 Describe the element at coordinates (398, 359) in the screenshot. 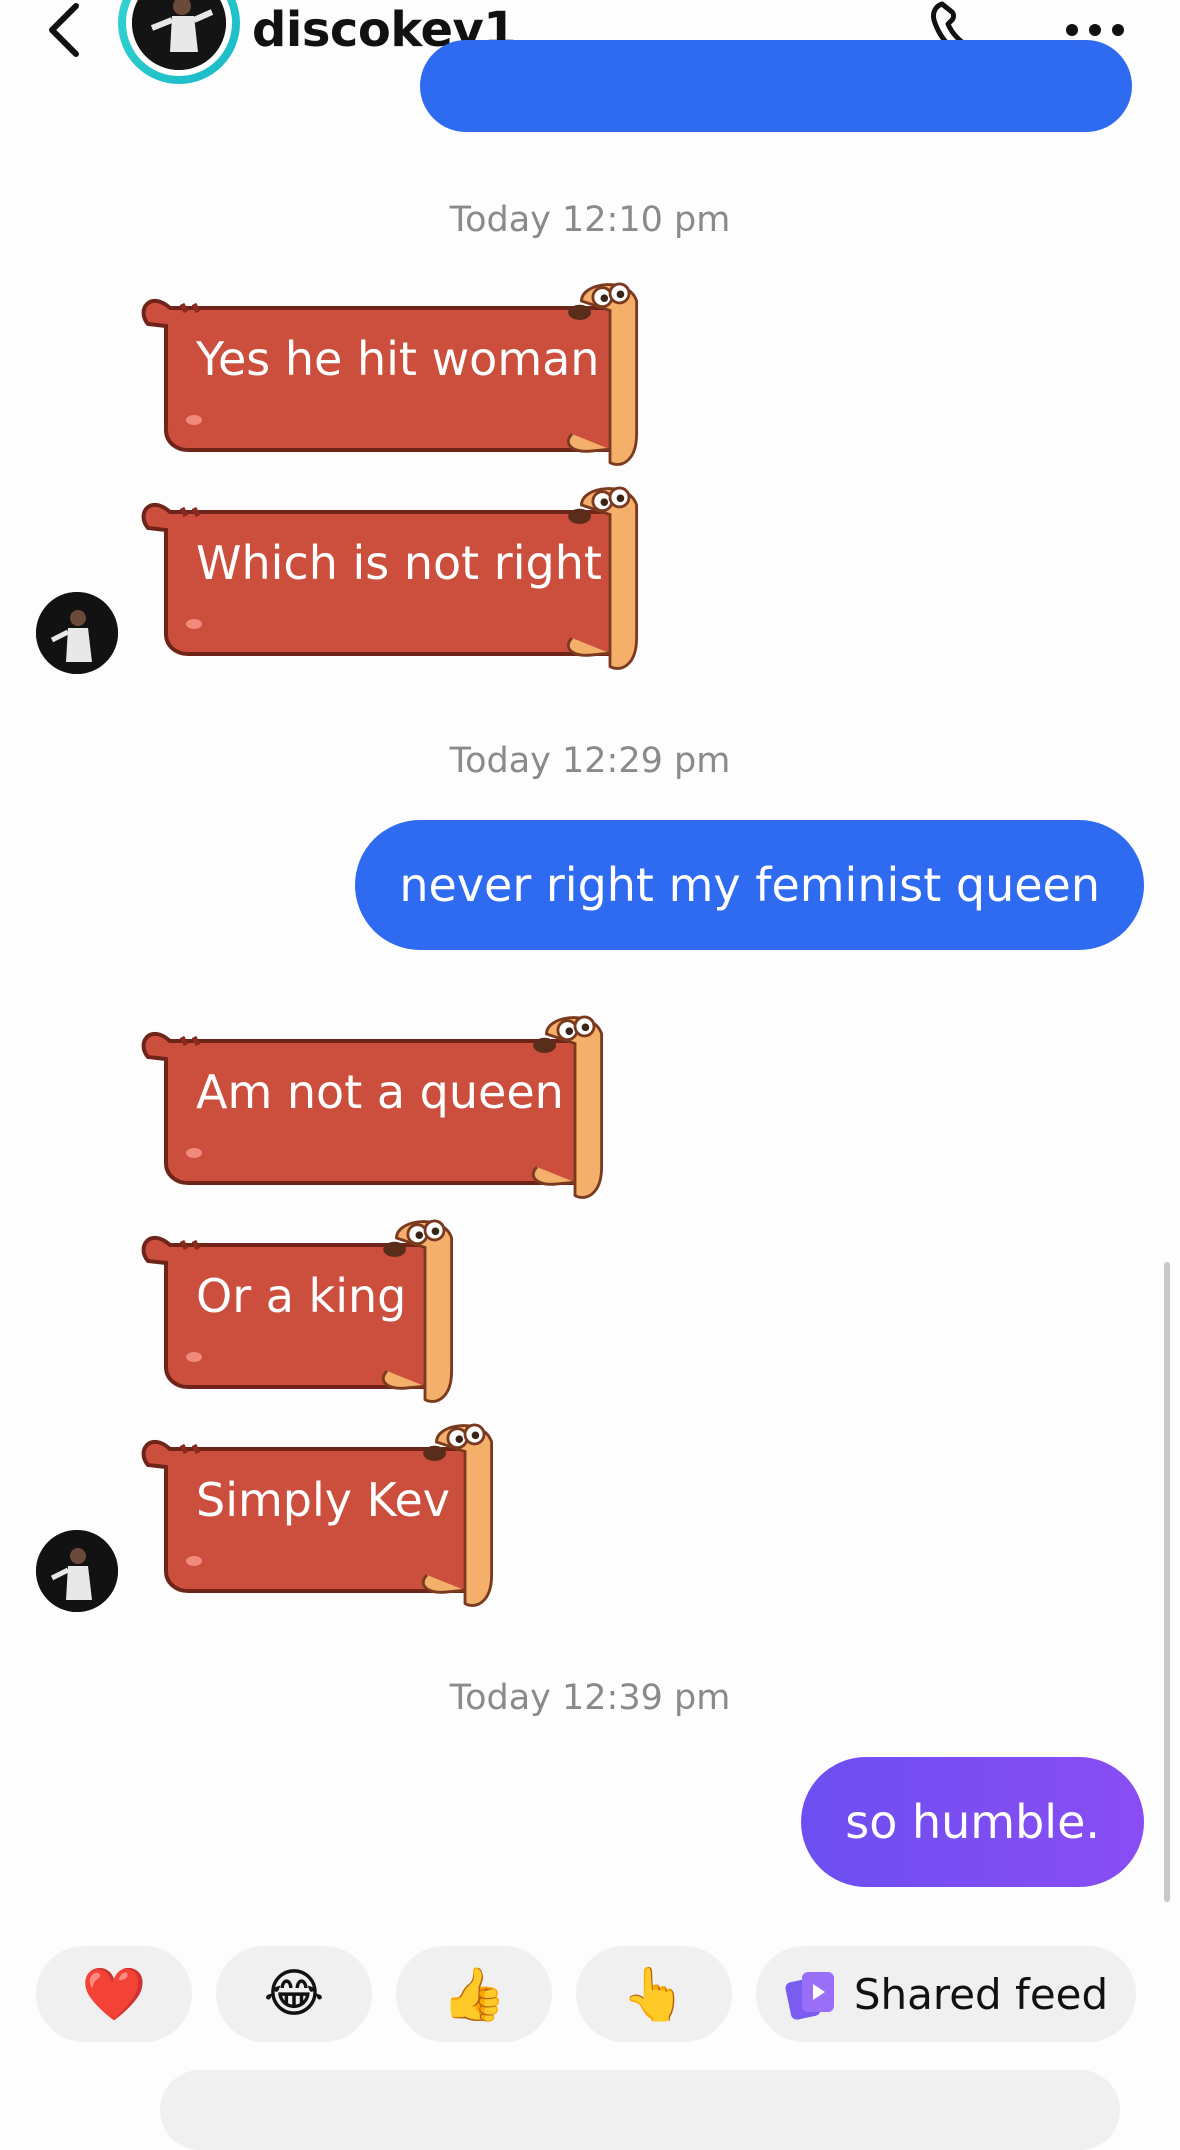

I see `sticker-text: Yes he hit woman` at that location.